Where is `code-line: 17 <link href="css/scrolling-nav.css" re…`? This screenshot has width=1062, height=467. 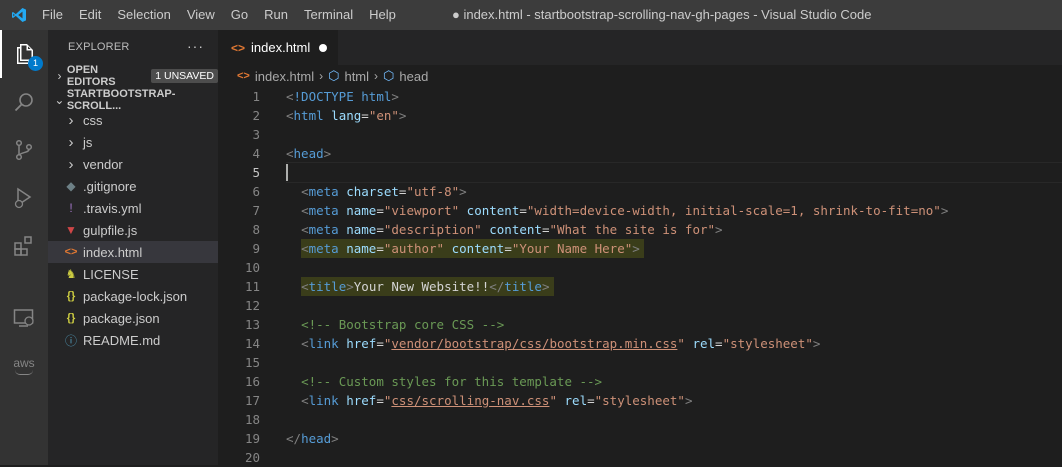 code-line: 17 <link href="css/scrolling-nav.css" re… is located at coordinates (640, 400).